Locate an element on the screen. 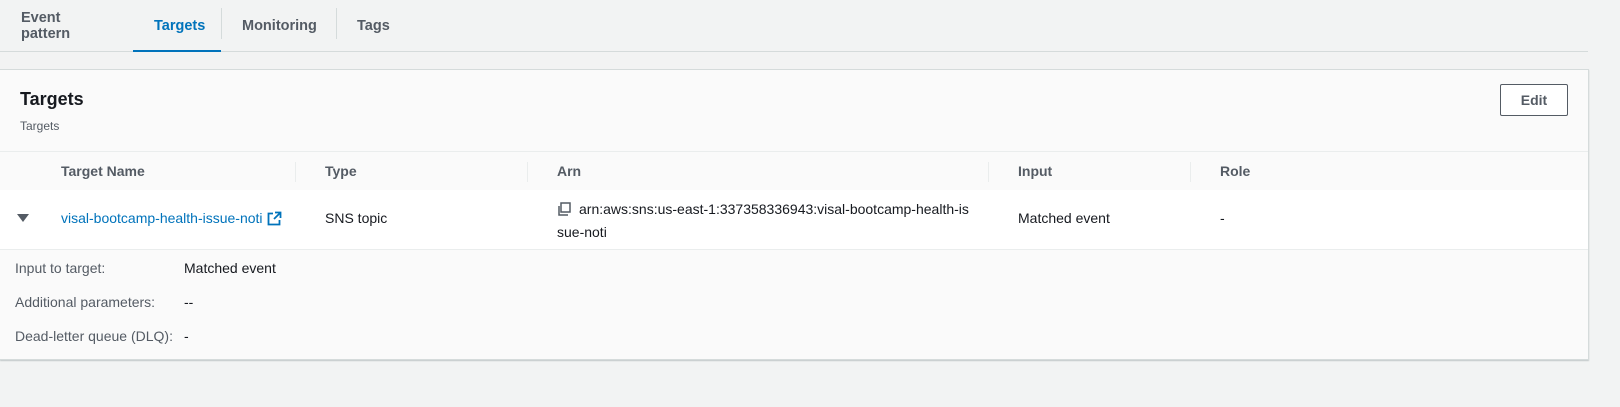 The width and height of the screenshot is (1620, 407). detail-label: Additional parameters: is located at coordinates (85, 302).